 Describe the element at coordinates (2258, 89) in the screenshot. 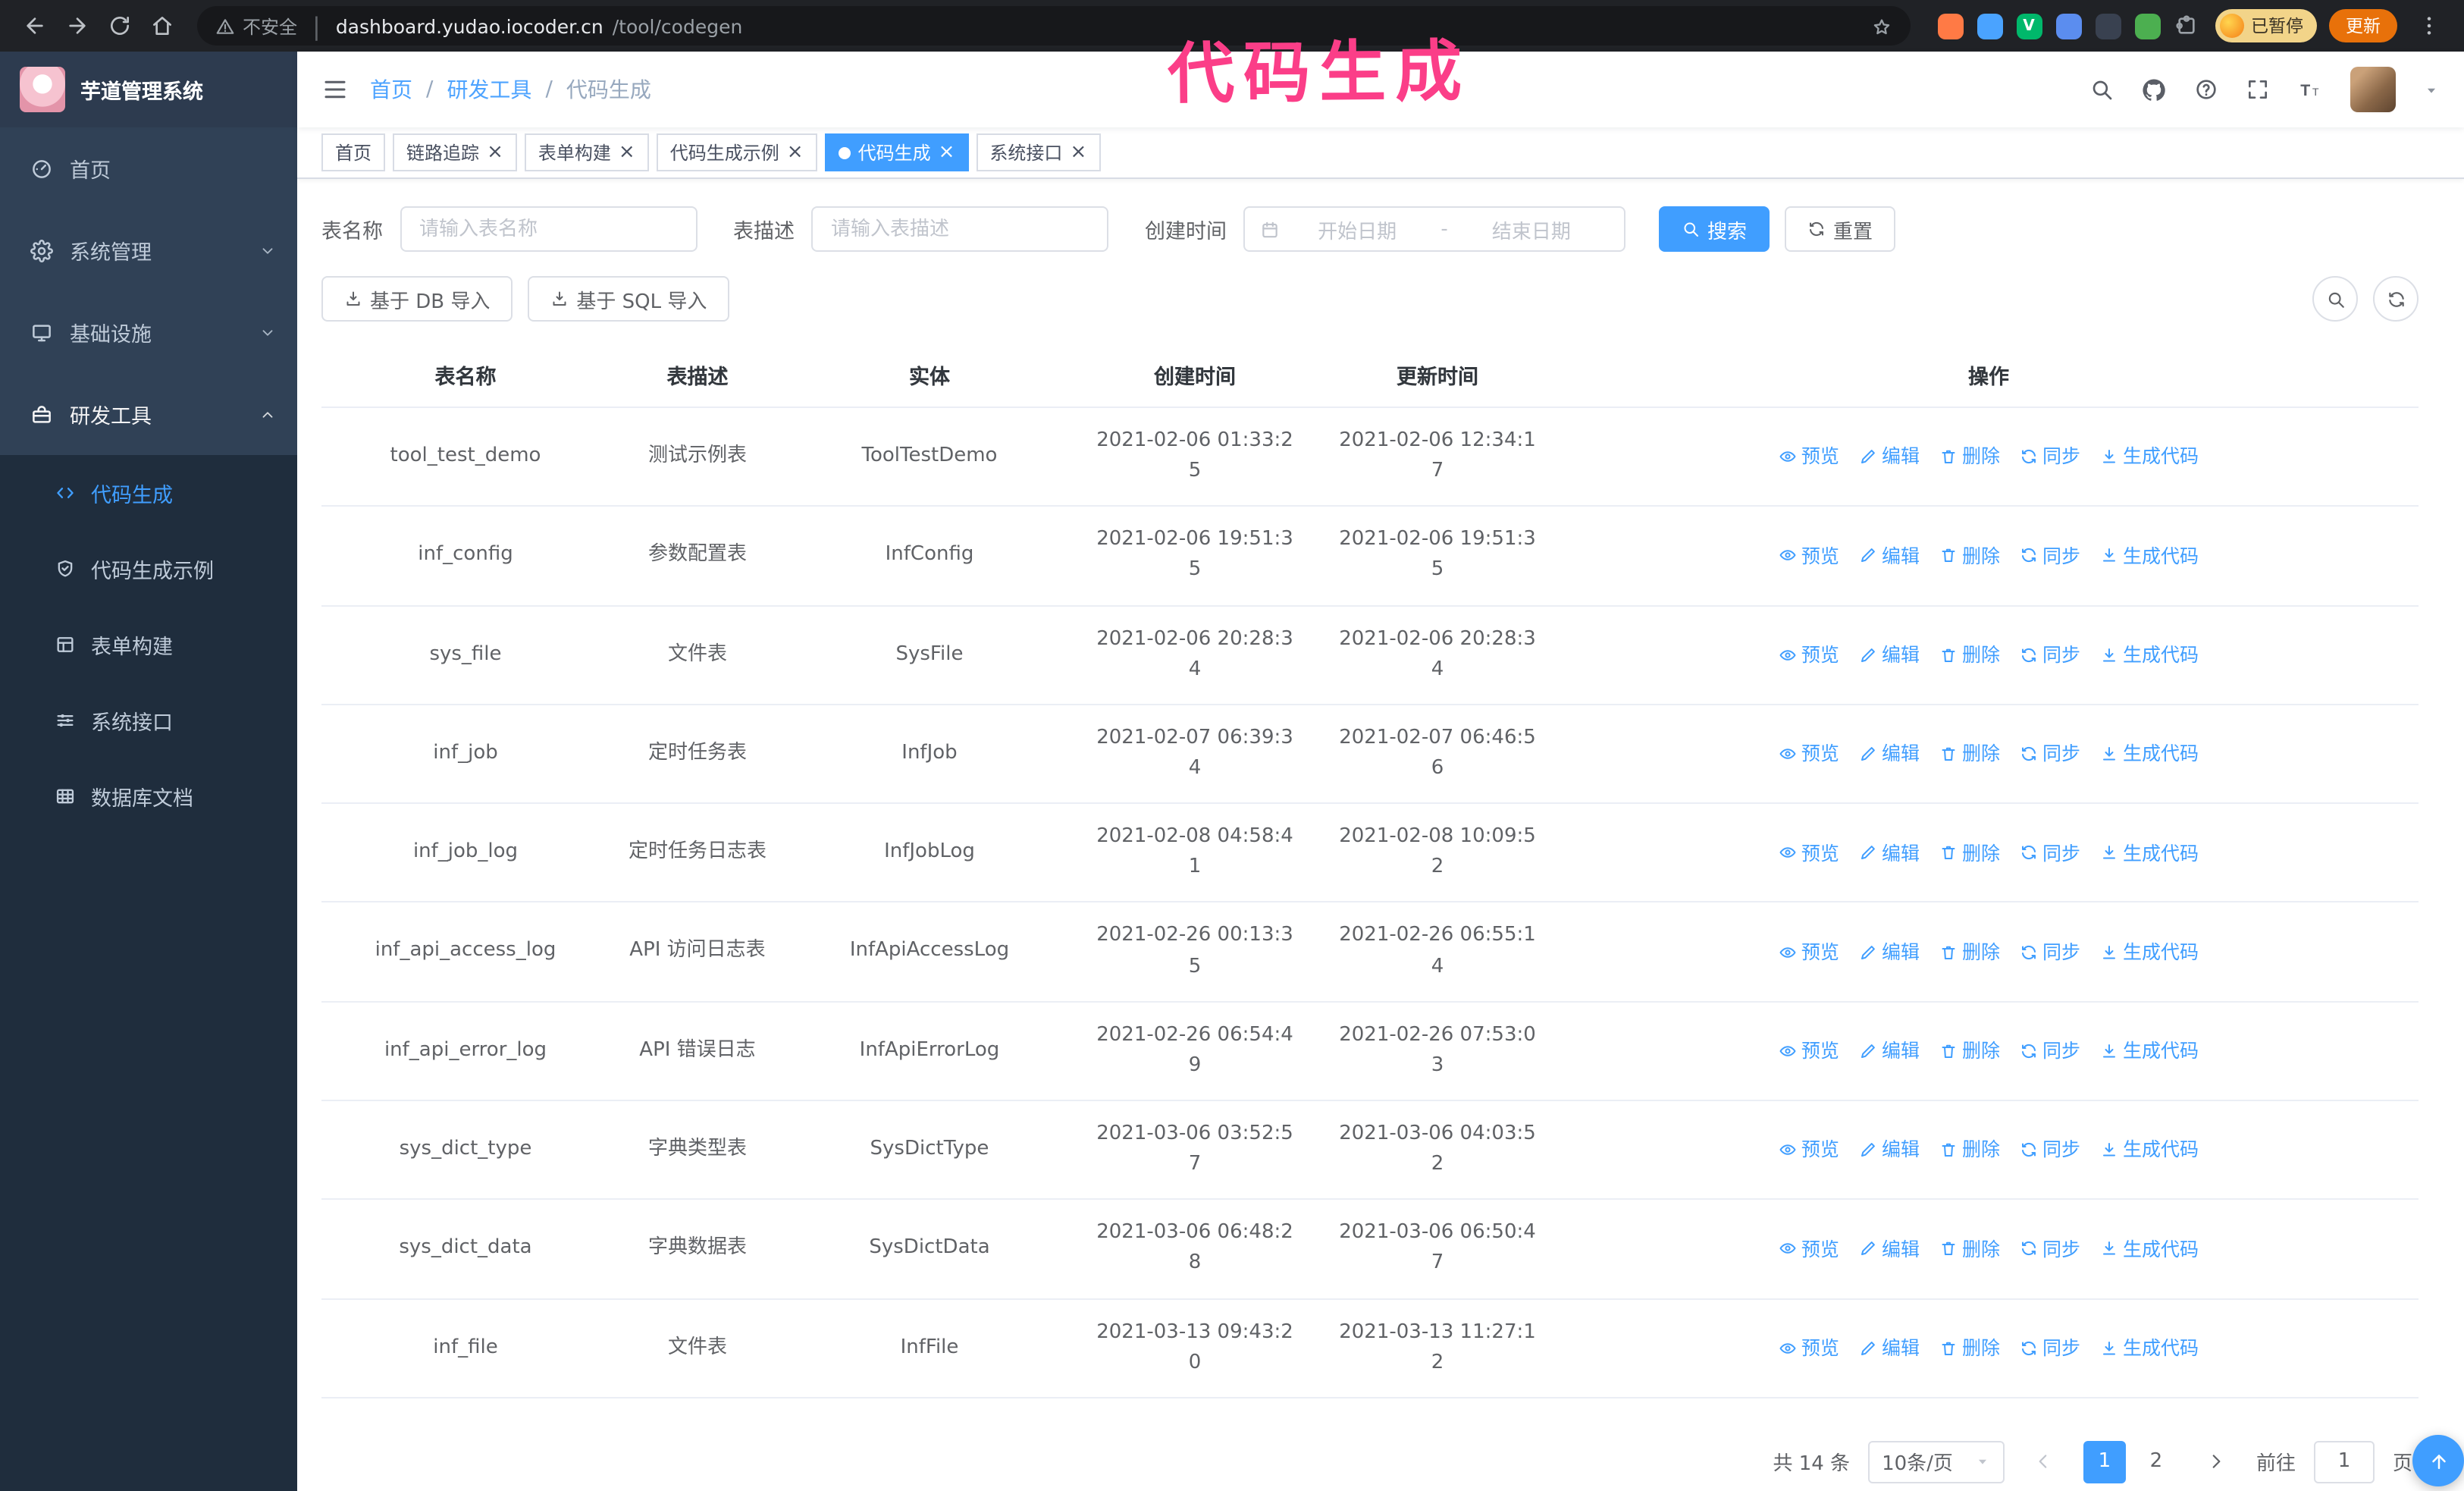

I see `fullscreen-icon` at that location.